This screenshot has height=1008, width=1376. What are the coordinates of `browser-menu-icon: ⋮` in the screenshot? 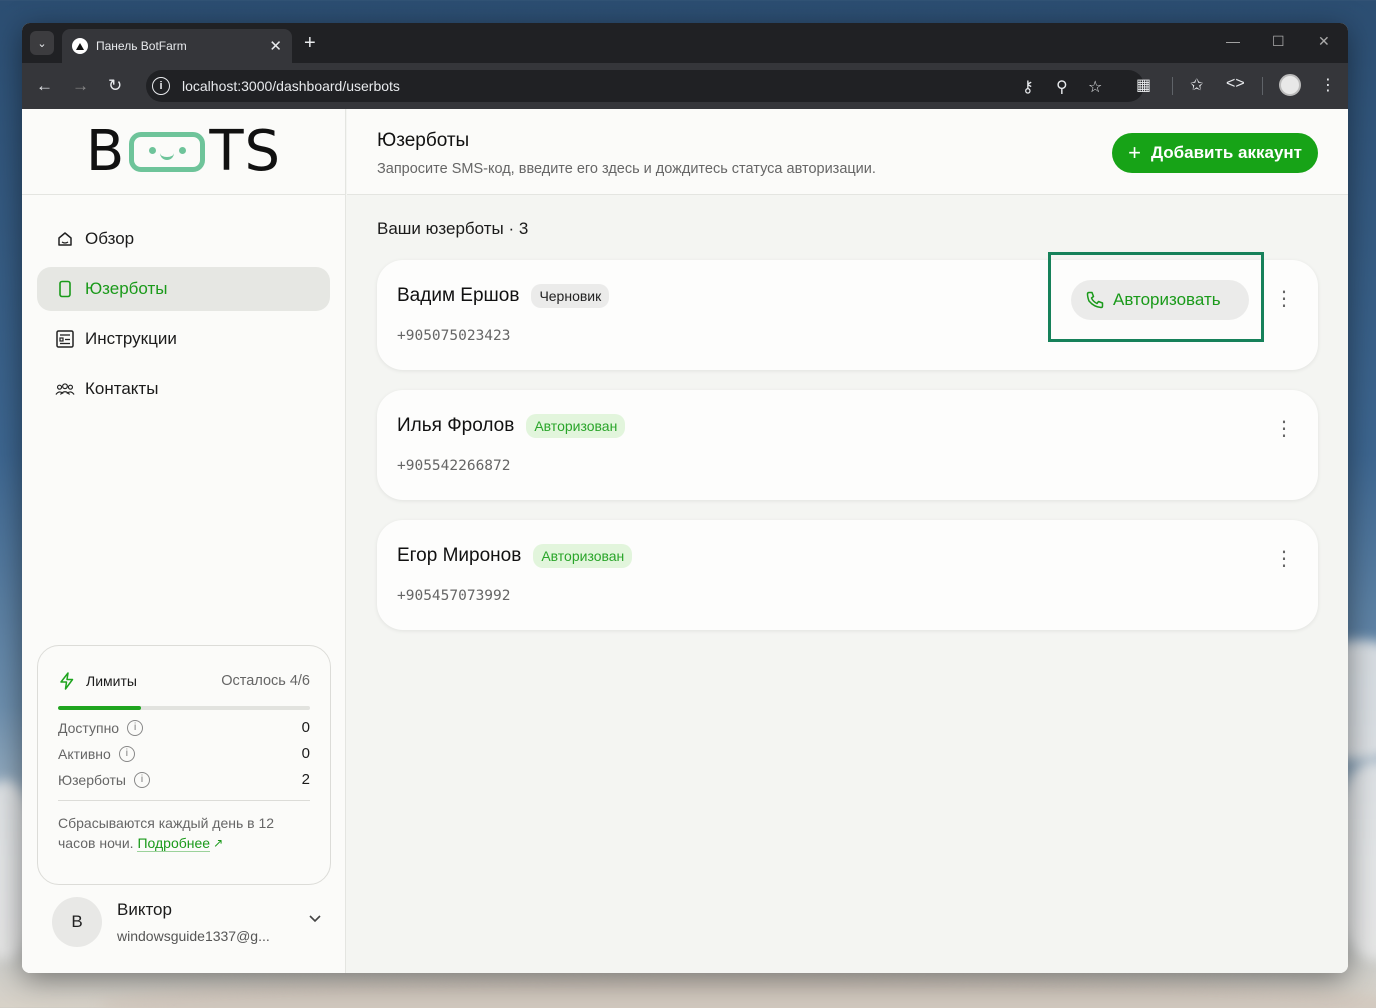 It's located at (1328, 85).